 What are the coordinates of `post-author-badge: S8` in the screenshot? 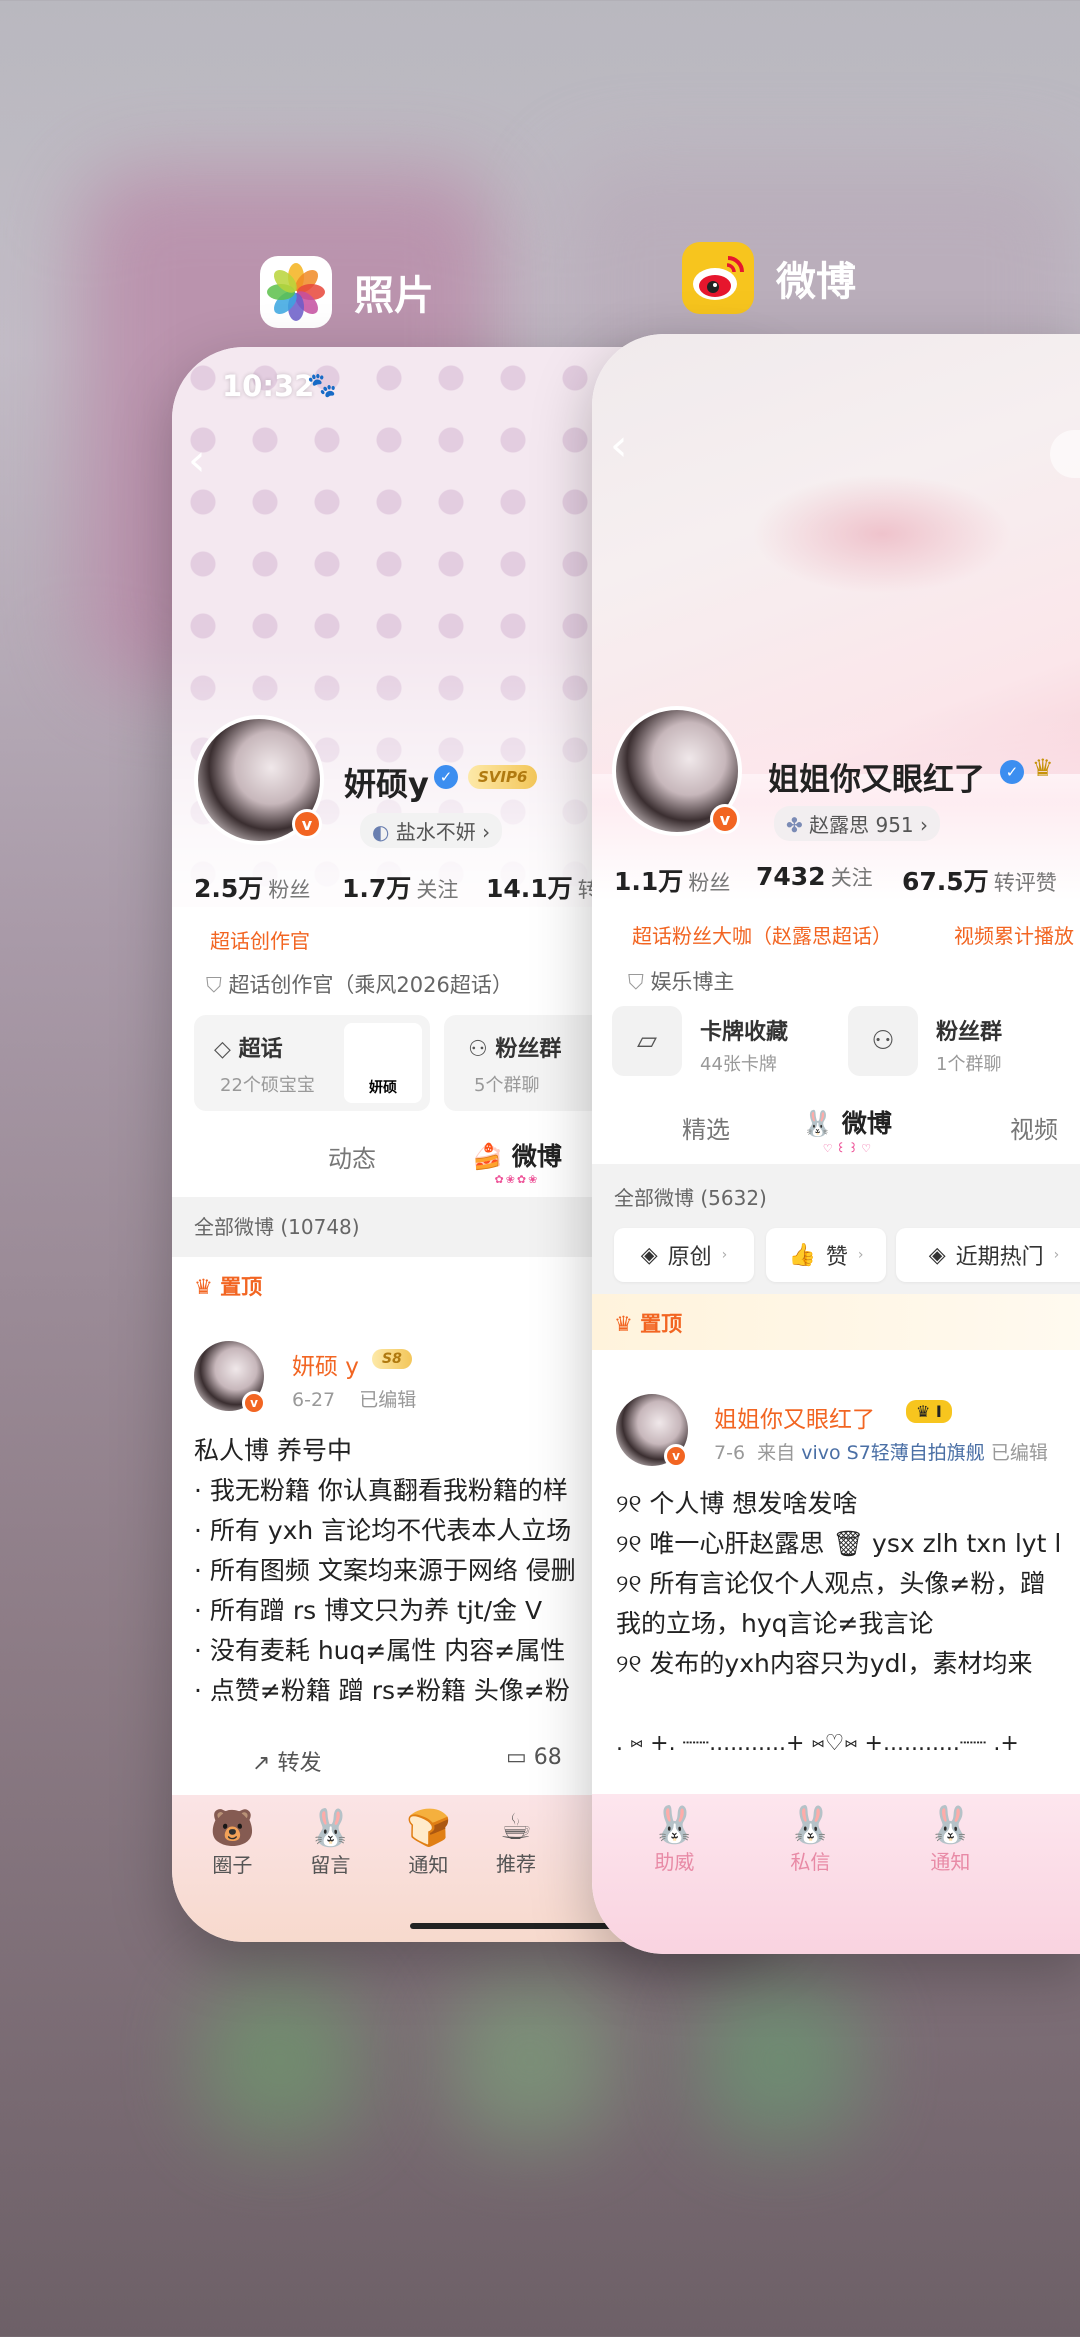 It's located at (392, 1359).